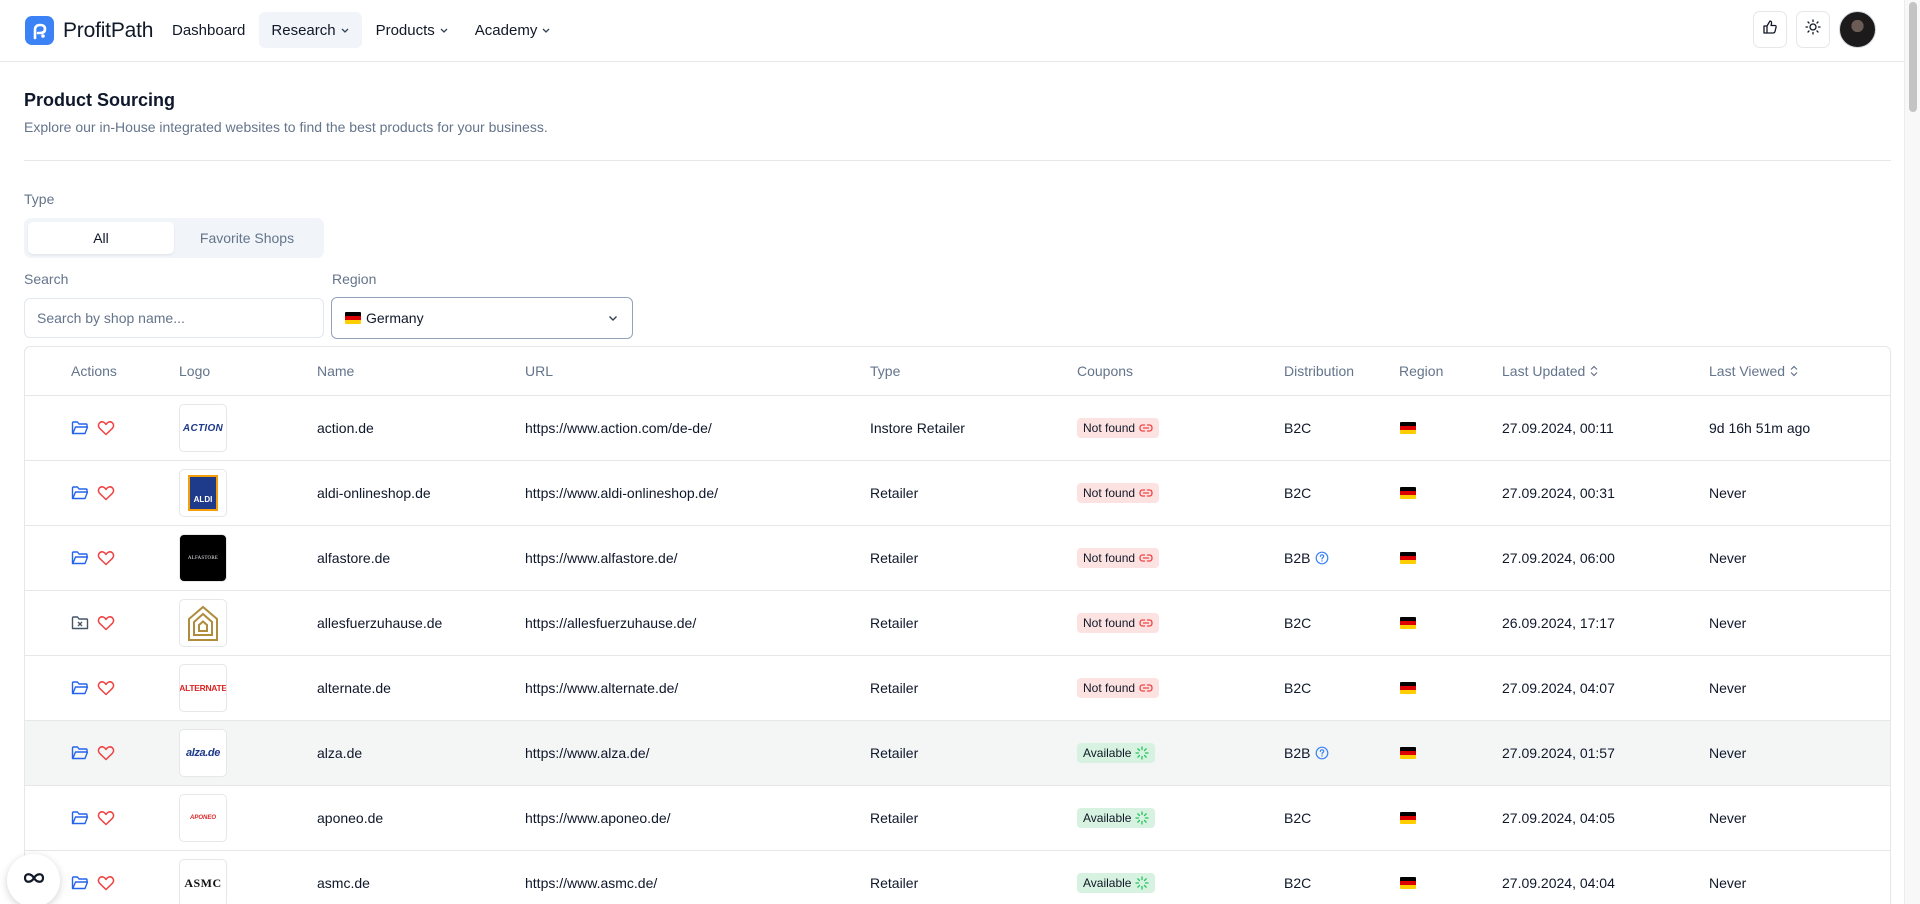 Image resolution: width=1920 pixels, height=904 pixels. I want to click on alfastore-logo-text: ALFASTORE, so click(203, 558).